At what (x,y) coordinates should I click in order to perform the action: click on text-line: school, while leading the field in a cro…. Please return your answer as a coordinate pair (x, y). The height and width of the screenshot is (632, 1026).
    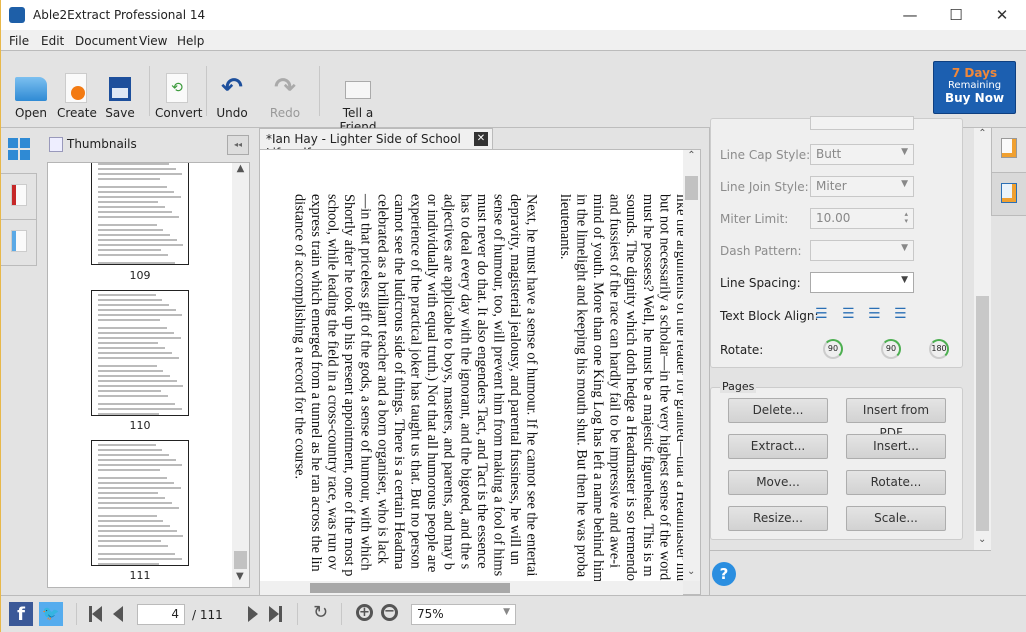
    Looking at the image, I should click on (332, 382).